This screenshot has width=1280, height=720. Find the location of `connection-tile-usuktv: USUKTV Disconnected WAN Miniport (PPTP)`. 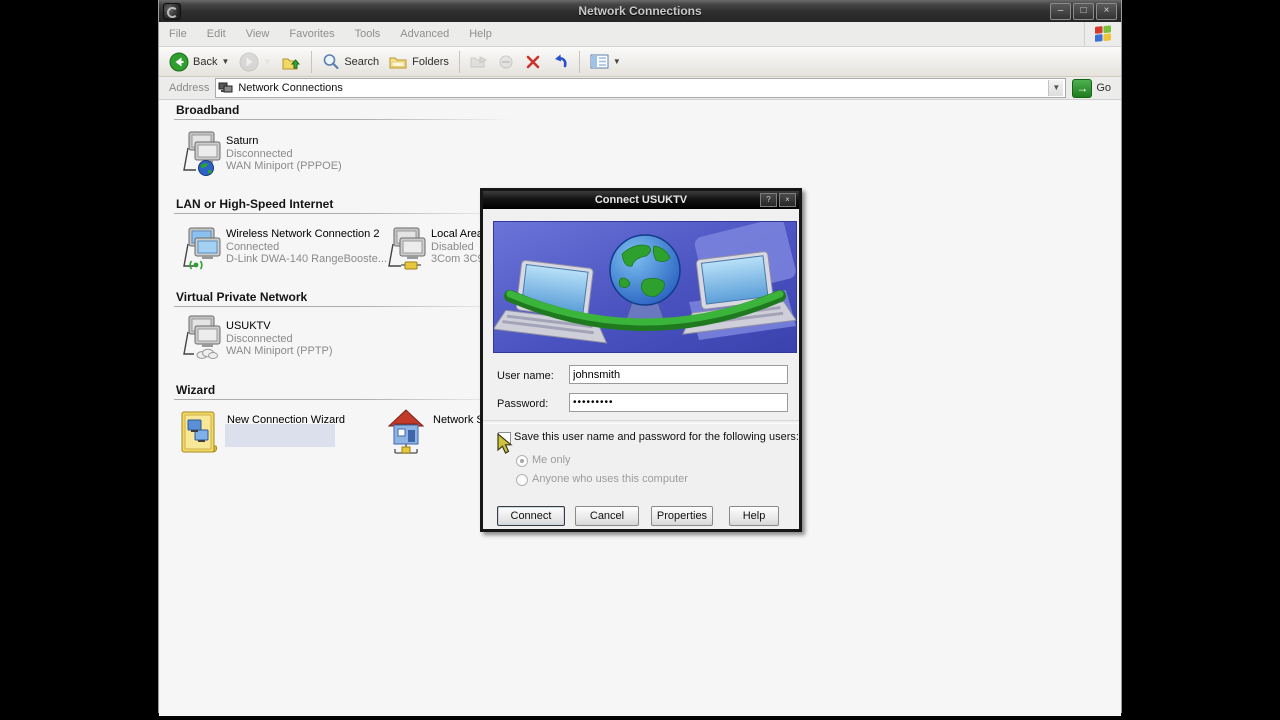

connection-tile-usuktv: USUKTV Disconnected WAN Miniport (PPTP) is located at coordinates (256, 339).